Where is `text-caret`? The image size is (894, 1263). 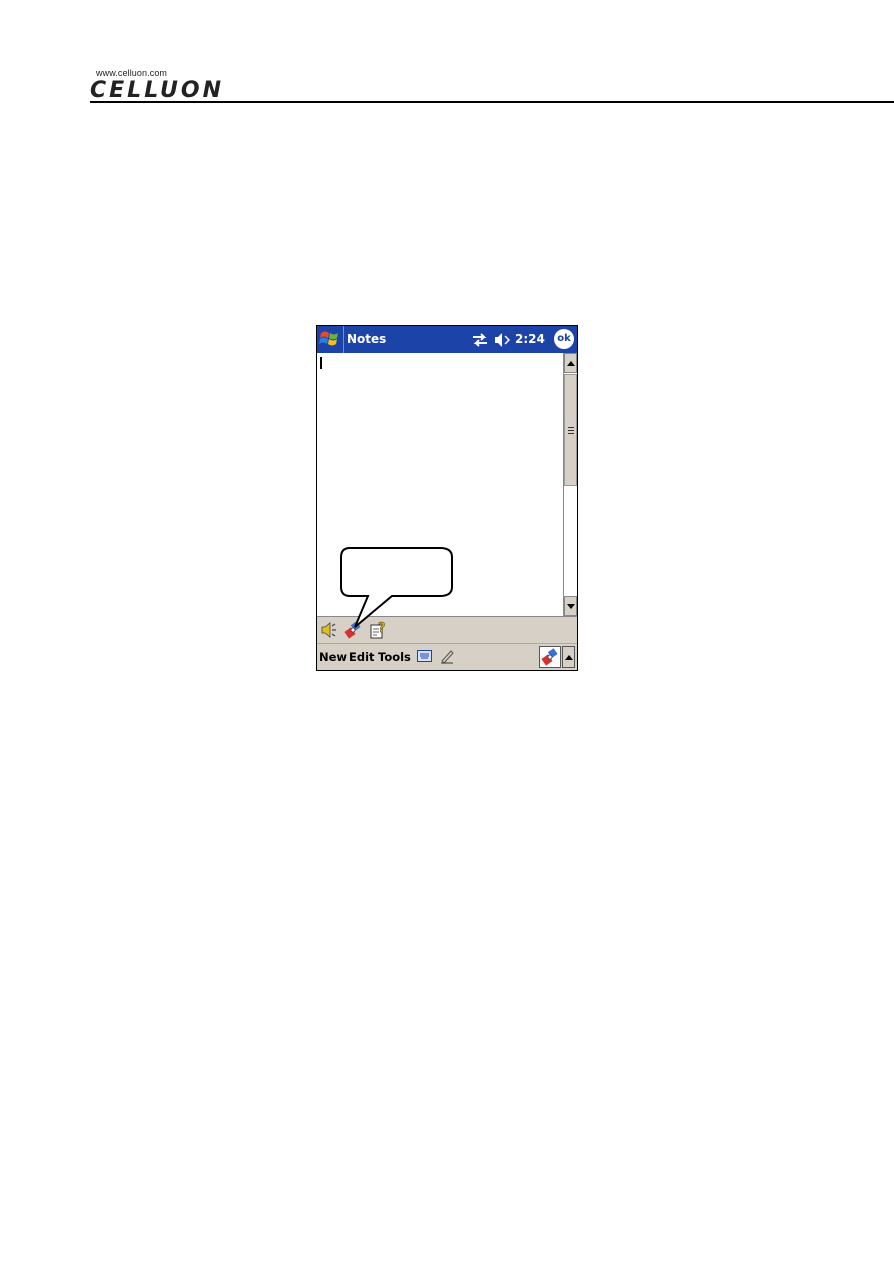 text-caret is located at coordinates (321, 363).